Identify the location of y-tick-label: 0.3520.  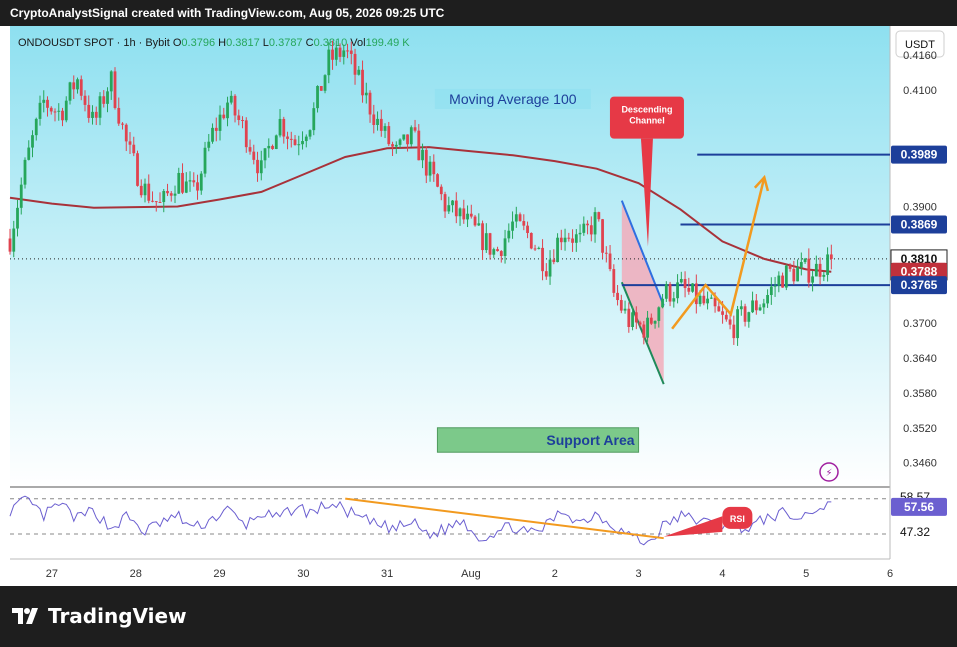
(920, 429).